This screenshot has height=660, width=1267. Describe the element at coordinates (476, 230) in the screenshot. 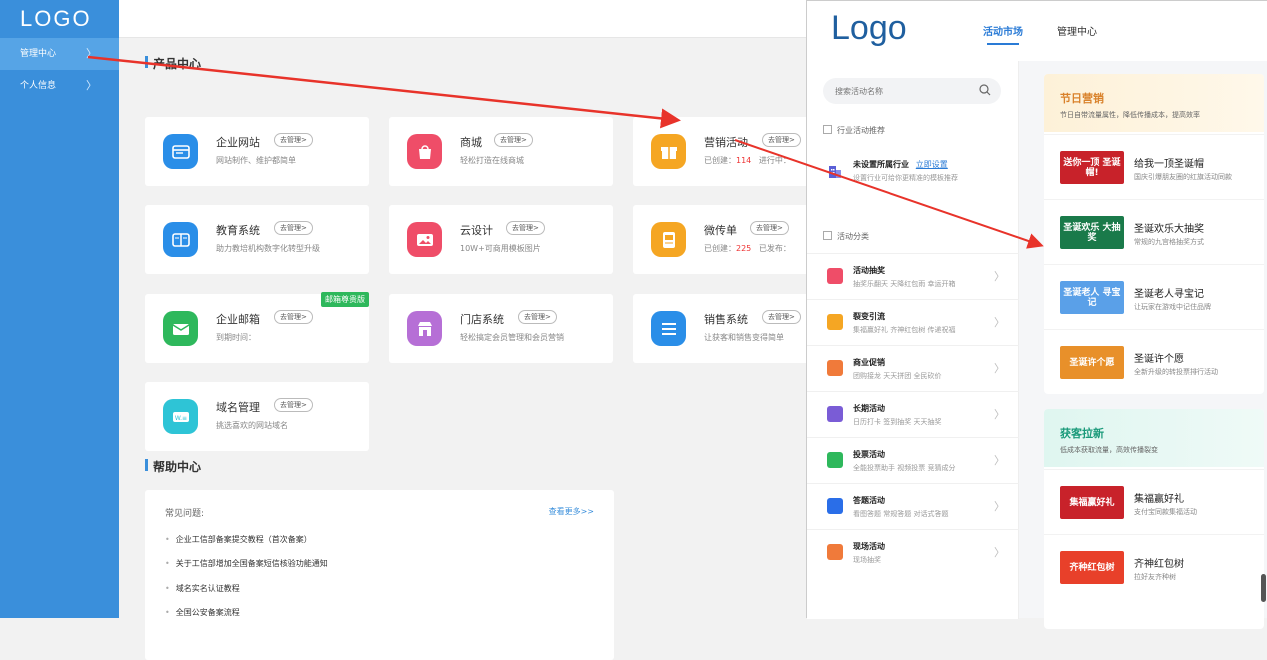

I see `product-name: 云设计` at that location.